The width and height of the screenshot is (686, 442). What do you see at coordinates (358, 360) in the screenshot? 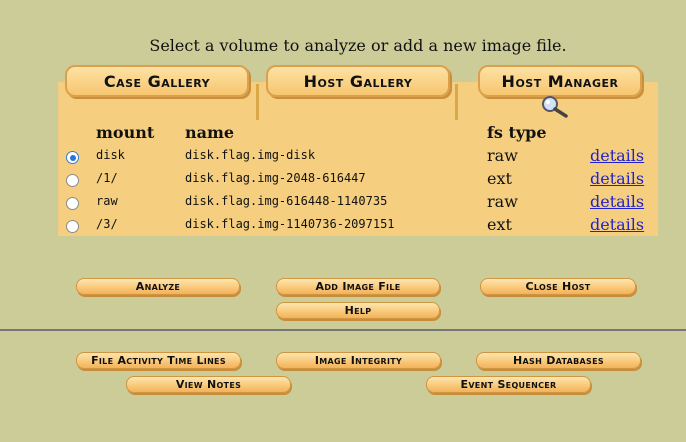
I see `image-integrity-button: Image Integrity` at bounding box center [358, 360].